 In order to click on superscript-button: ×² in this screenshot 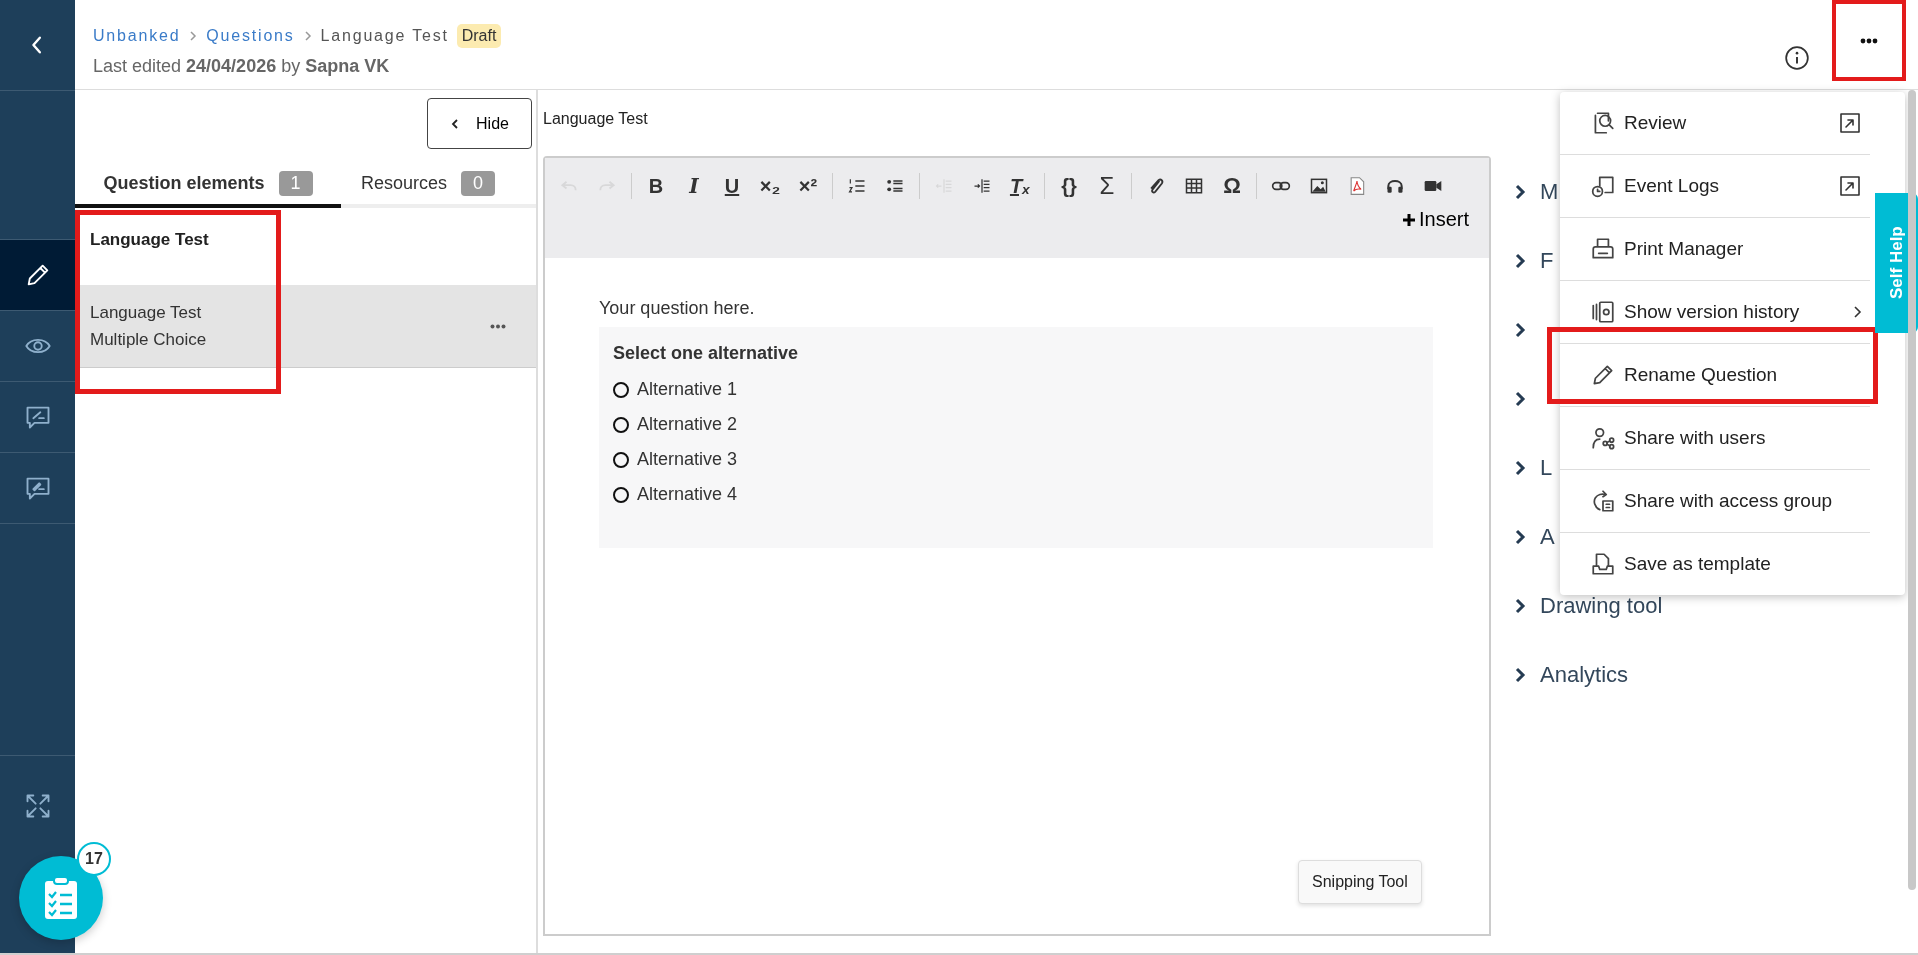, I will do `click(808, 186)`.